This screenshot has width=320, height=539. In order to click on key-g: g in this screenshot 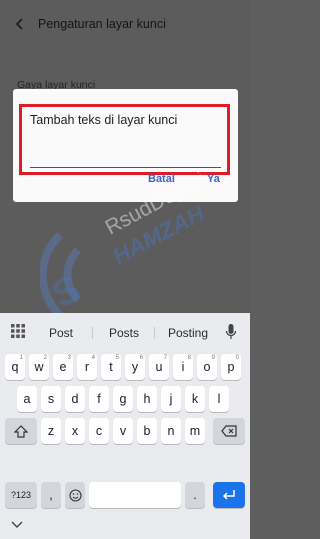, I will do `click(123, 399)`.